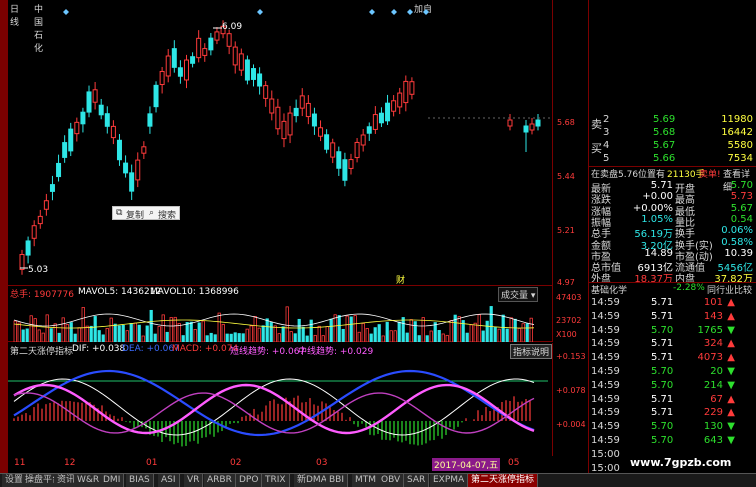  I want to click on tab-indicator: EXPMA, so click(449, 480).